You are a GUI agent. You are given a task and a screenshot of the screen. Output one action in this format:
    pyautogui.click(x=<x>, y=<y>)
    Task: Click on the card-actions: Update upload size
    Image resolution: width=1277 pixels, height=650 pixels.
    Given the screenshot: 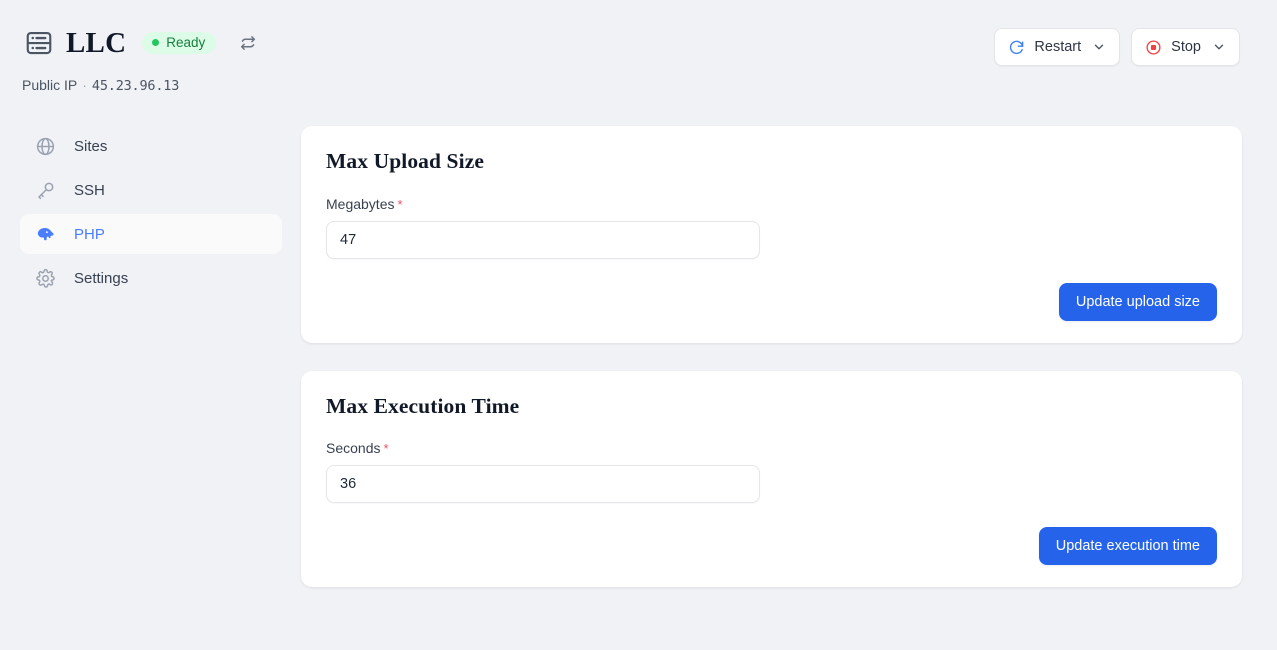 What is the action you would take?
    pyautogui.click(x=771, y=301)
    